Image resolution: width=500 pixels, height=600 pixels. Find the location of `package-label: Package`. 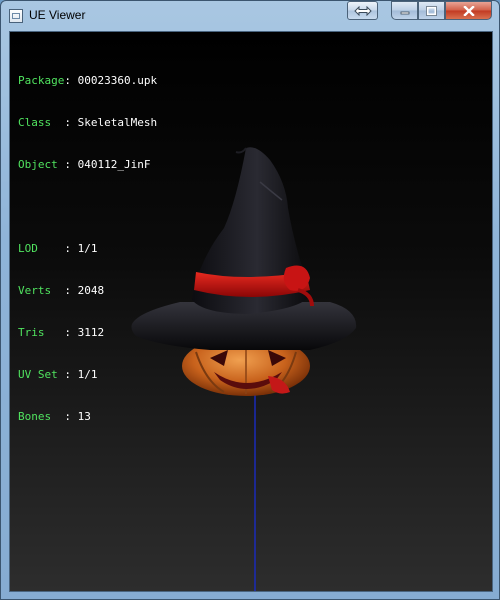

package-label: Package is located at coordinates (41, 80).